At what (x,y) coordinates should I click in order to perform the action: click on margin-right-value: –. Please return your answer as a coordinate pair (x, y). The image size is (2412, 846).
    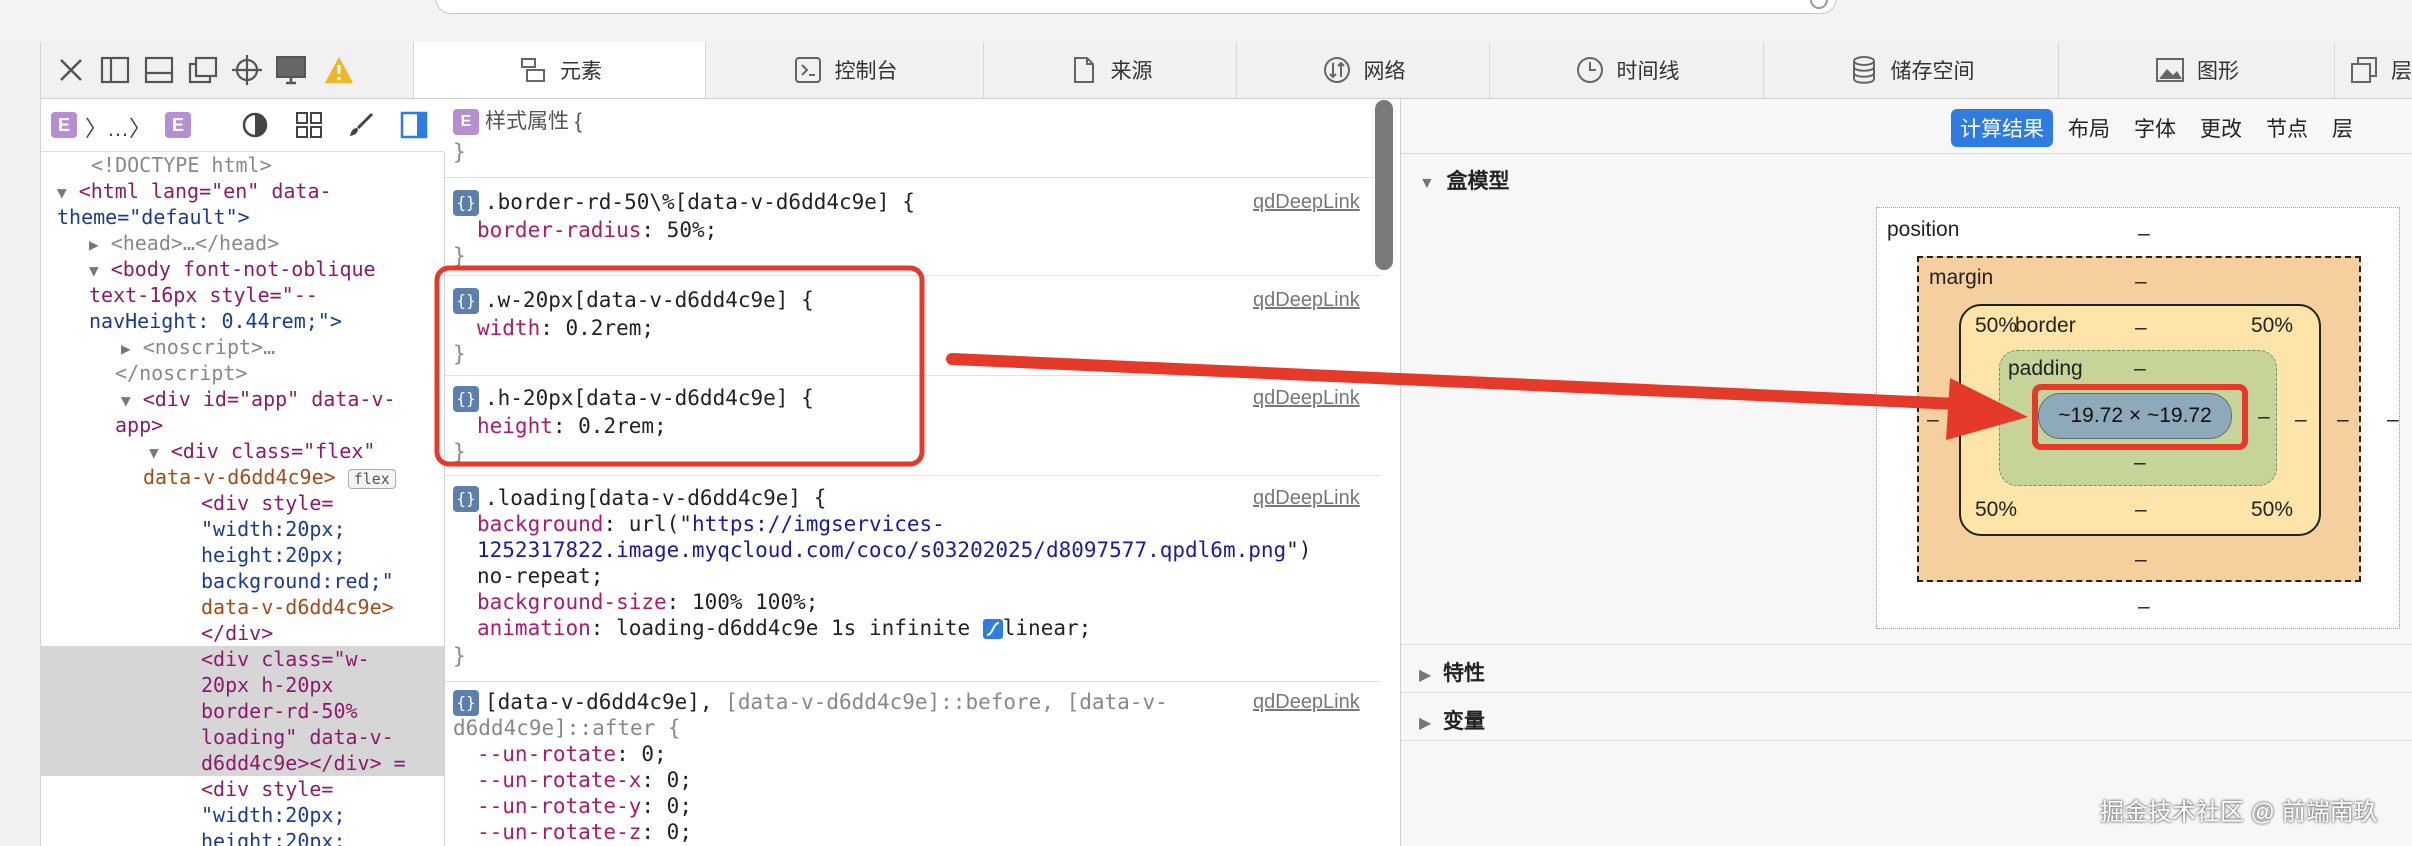
    Looking at the image, I should click on (2343, 420).